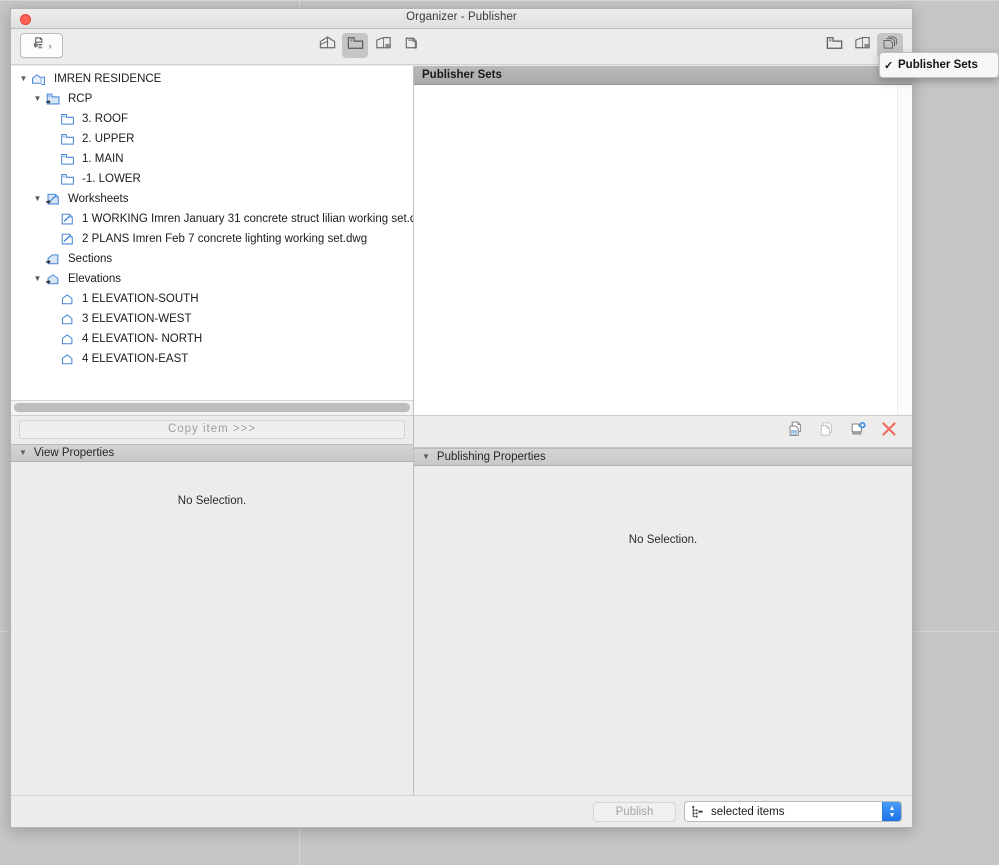  Describe the element at coordinates (54, 199) in the screenshot. I see `worksheet-folder-icon` at that location.